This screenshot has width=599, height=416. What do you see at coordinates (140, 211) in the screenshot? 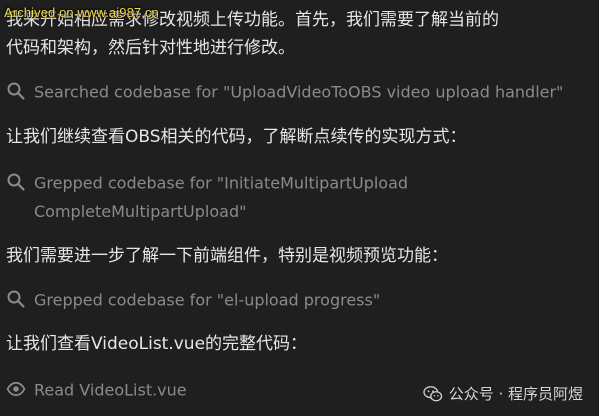
I see `tool-call-grep-multipart-text-2: CompleteMultipartUpload"` at bounding box center [140, 211].